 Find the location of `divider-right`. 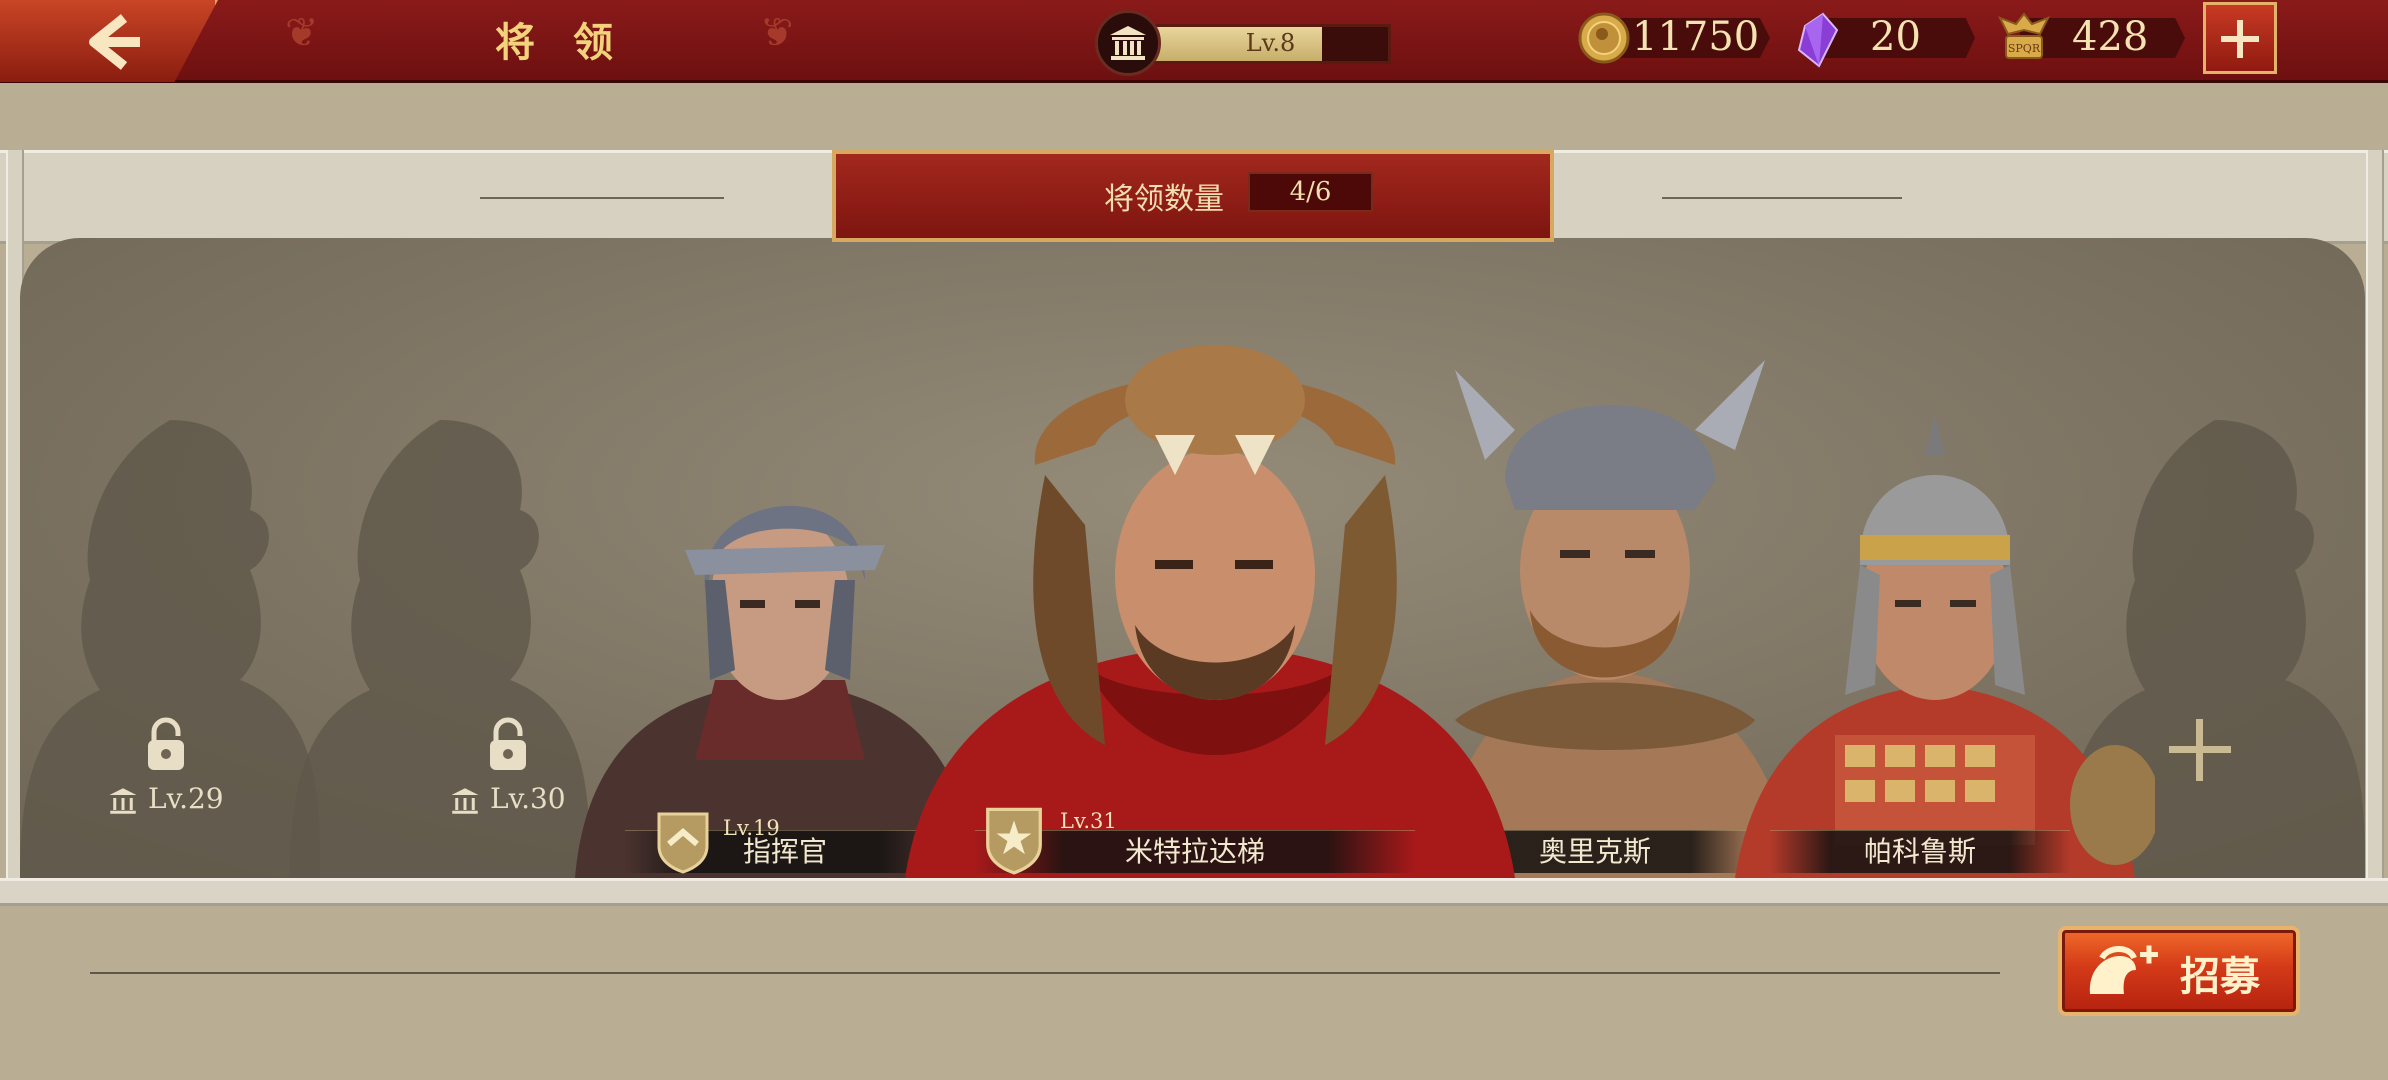

divider-right is located at coordinates (1782, 198).